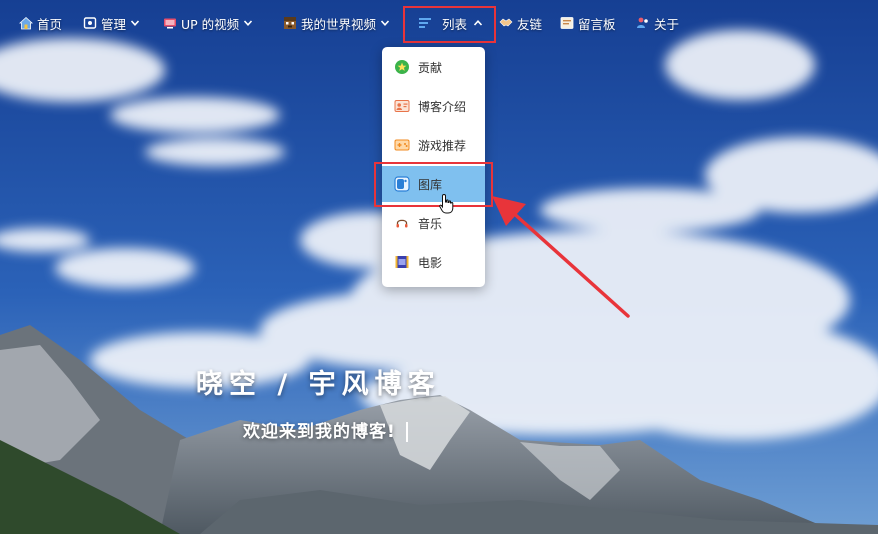 This screenshot has height=534, width=878. What do you see at coordinates (336, 23) in the screenshot?
I see `nav-minecraft-videos: 我的世界视频` at bounding box center [336, 23].